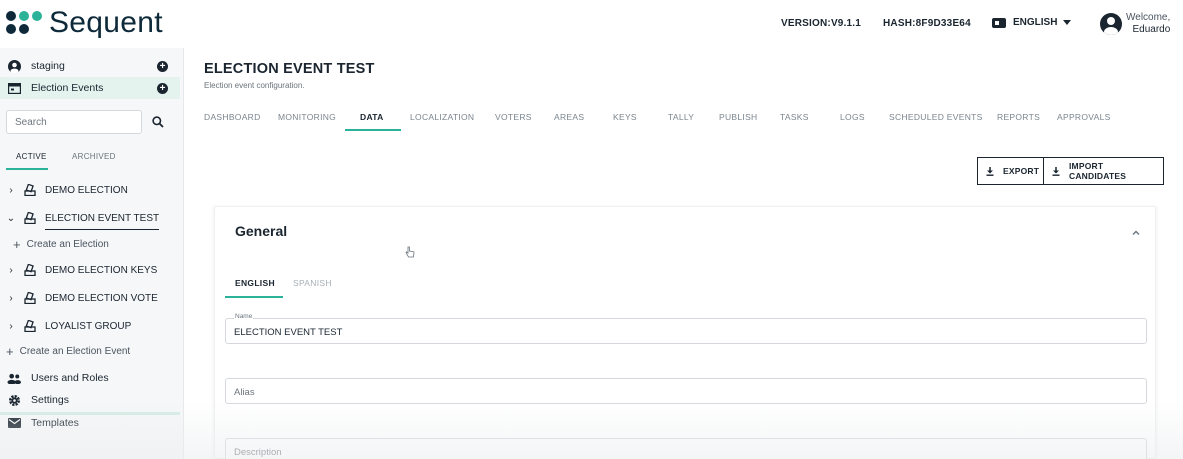  I want to click on name-field: Name ELECTION EVENT TEST, so click(686, 328).